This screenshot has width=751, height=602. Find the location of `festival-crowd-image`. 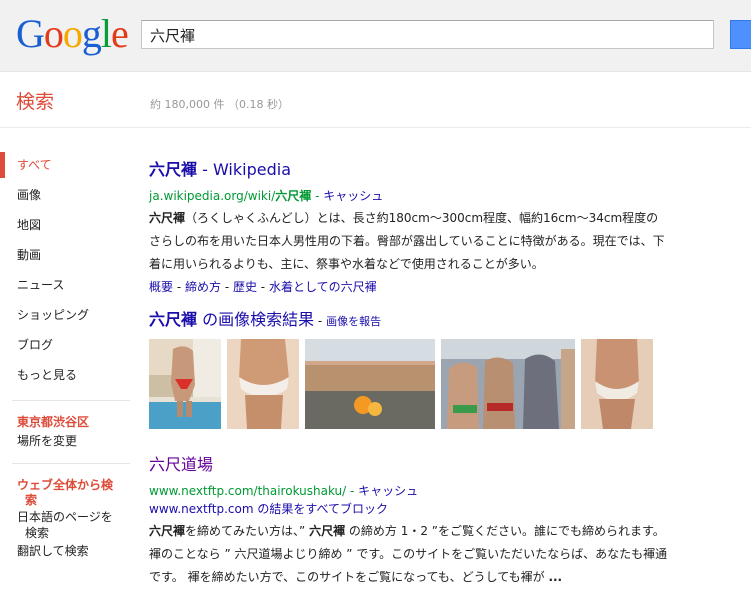

festival-crowd-image is located at coordinates (370, 384).